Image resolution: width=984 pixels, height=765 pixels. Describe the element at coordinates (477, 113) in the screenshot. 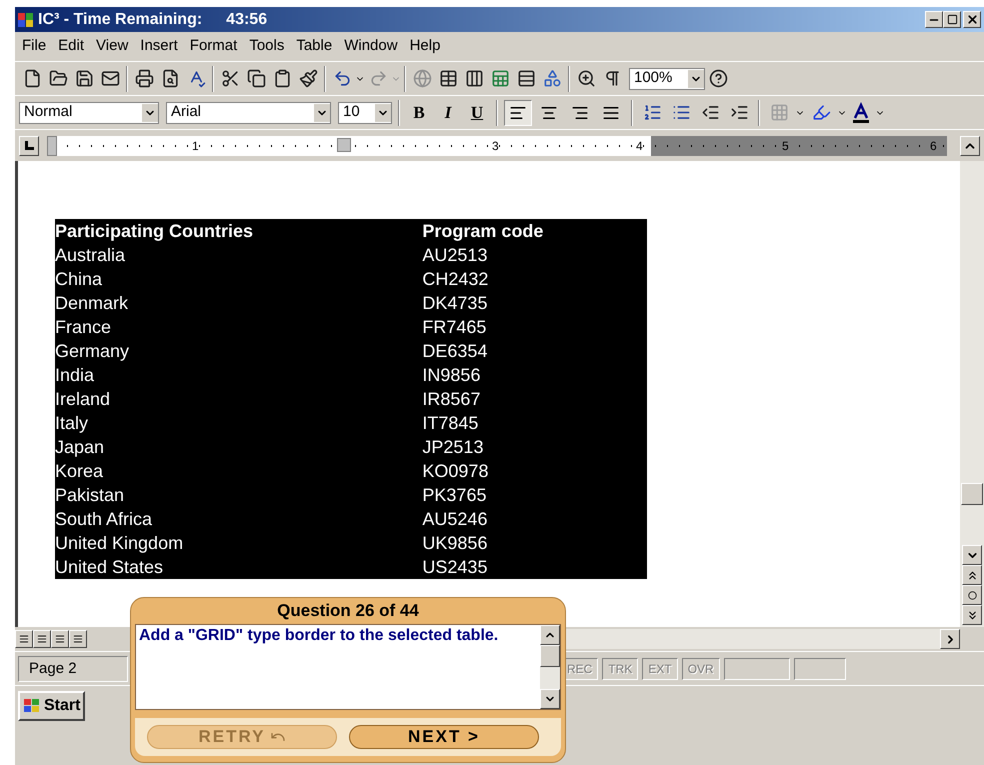

I see `underline-button: U` at that location.